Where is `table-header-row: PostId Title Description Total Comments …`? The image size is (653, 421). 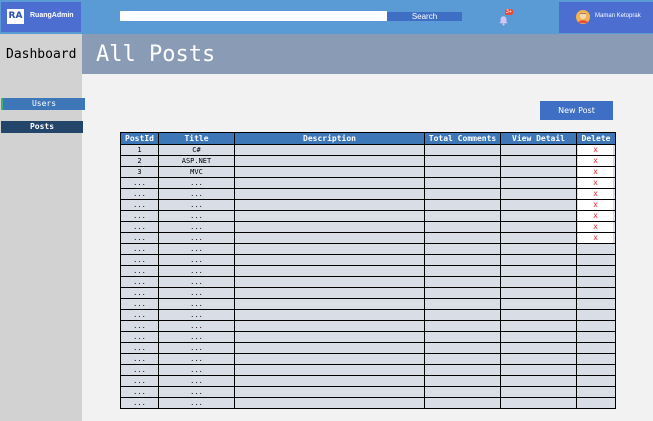 table-header-row: PostId Title Description Total Comments … is located at coordinates (368, 138).